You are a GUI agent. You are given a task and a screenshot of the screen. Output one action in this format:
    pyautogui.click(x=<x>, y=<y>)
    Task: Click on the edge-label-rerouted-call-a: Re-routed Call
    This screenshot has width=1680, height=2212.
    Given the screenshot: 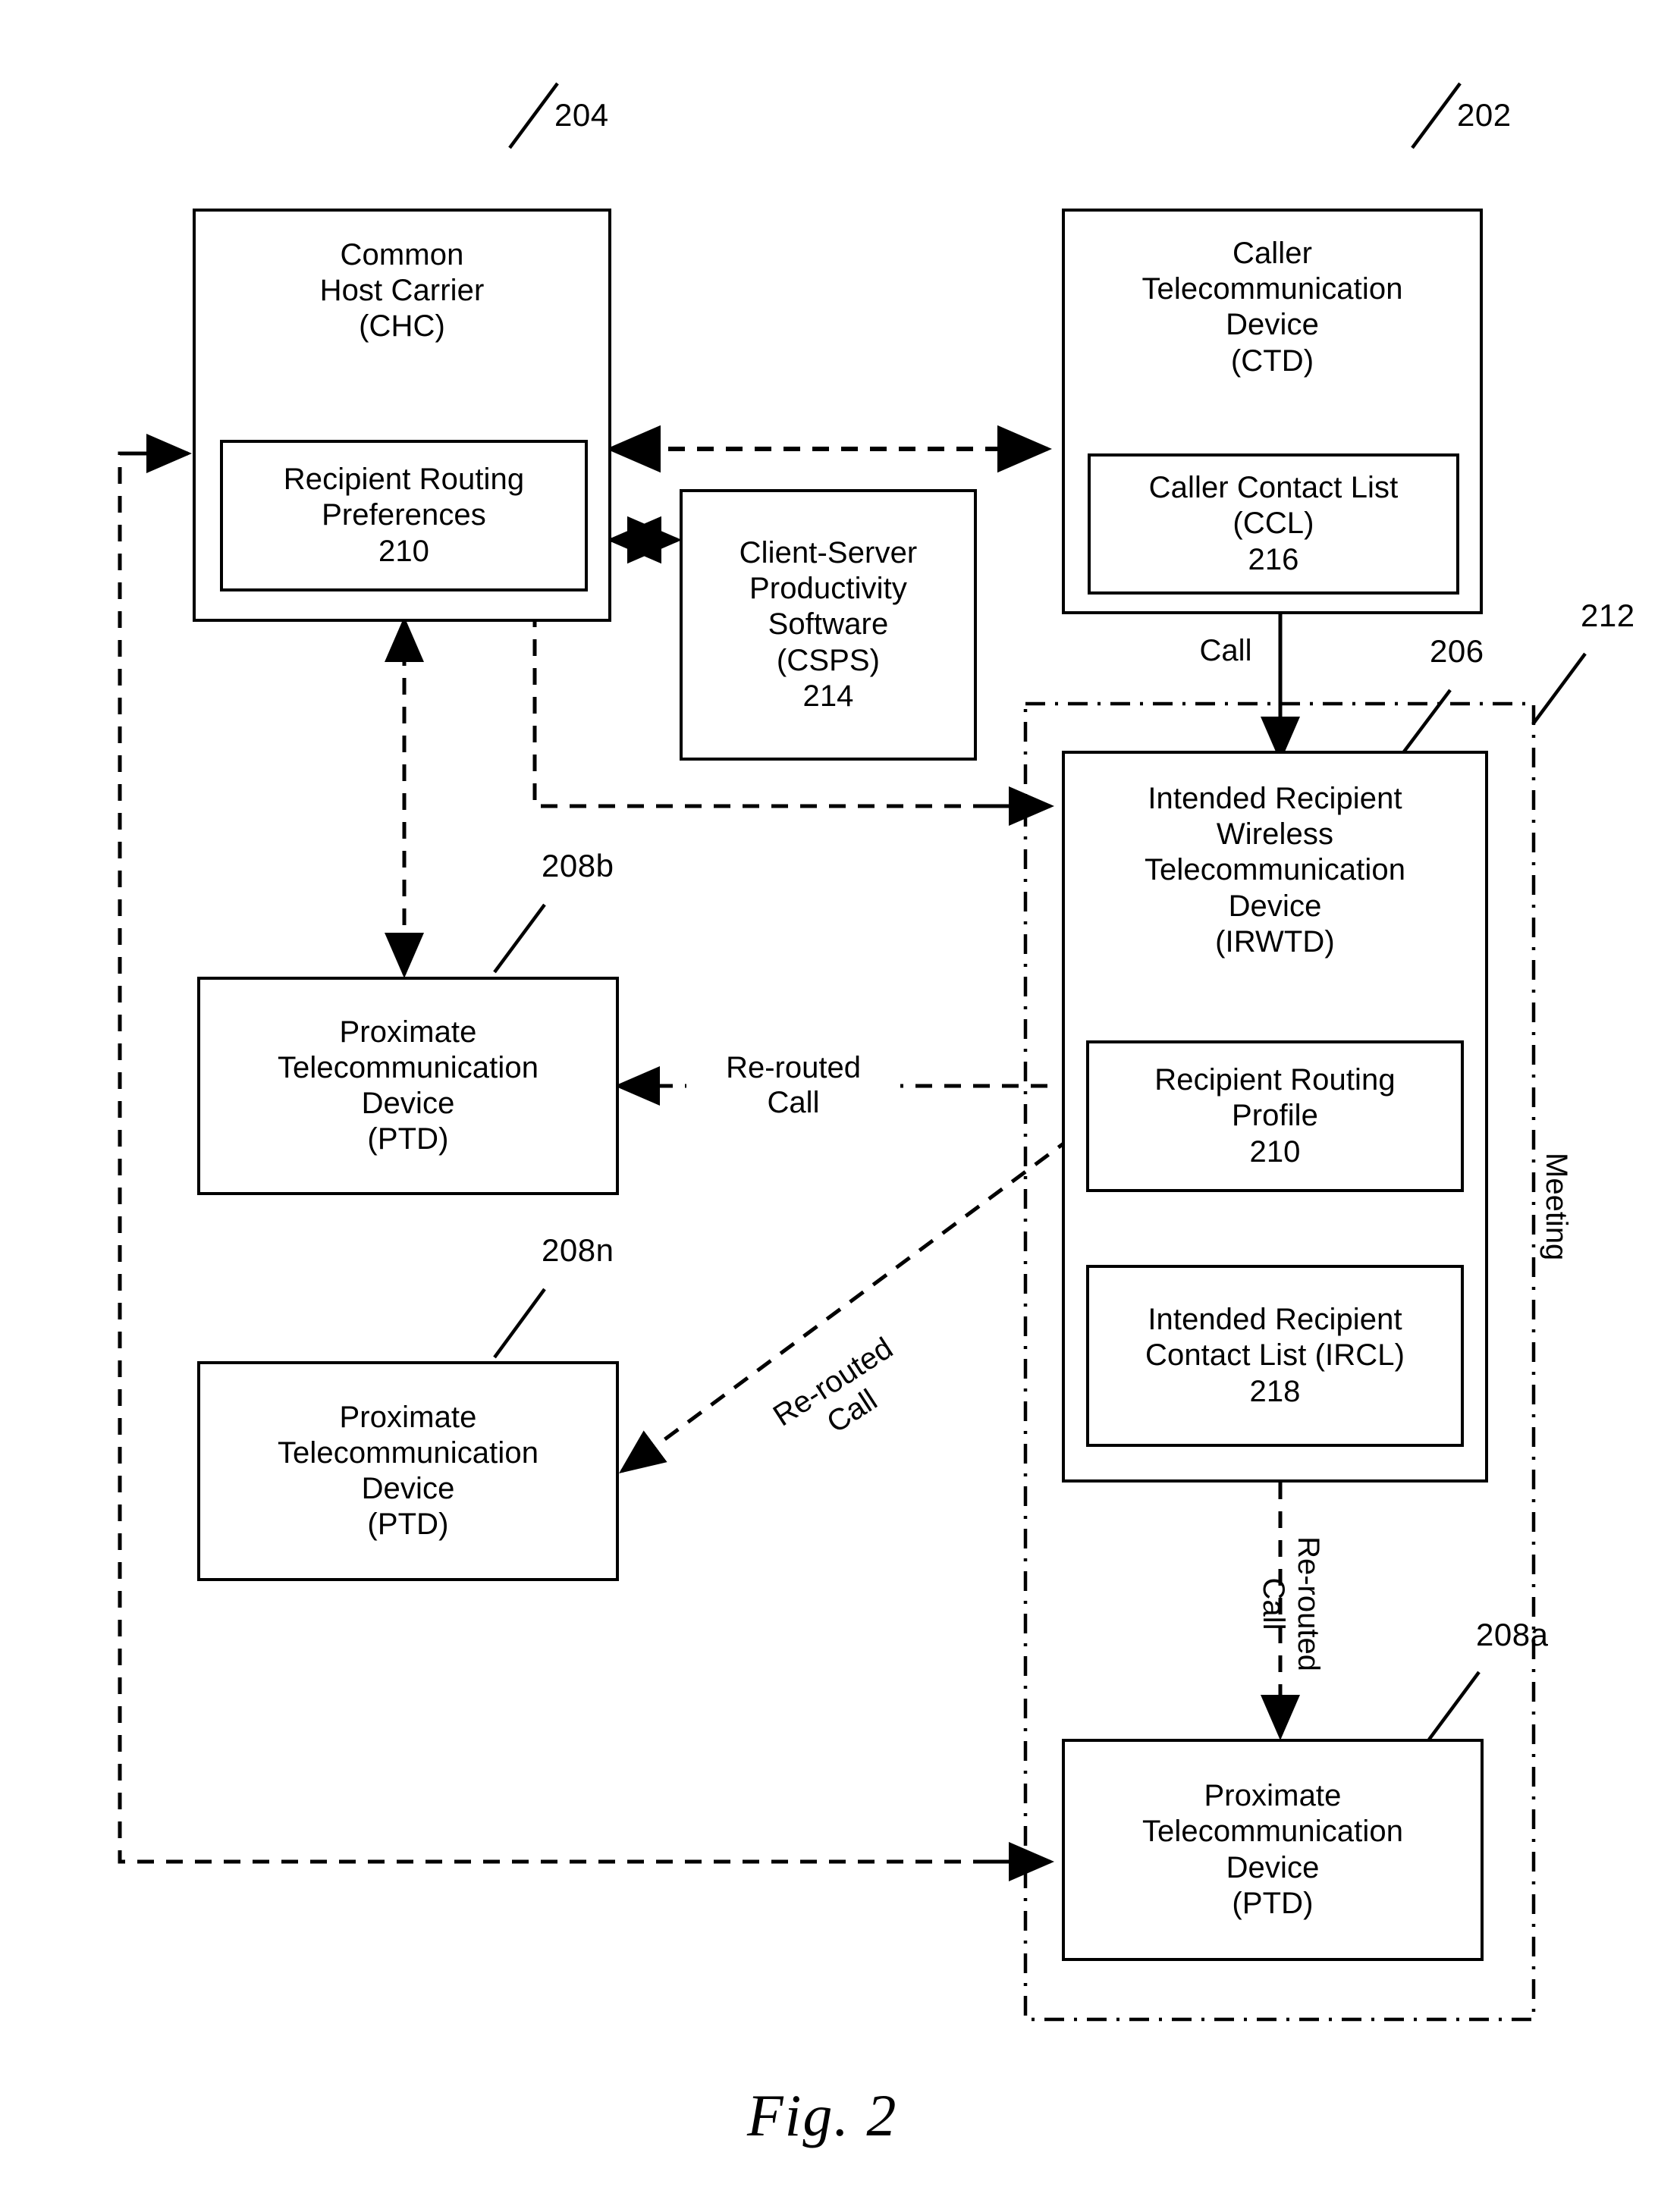 What is the action you would take?
    pyautogui.click(x=1291, y=1604)
    